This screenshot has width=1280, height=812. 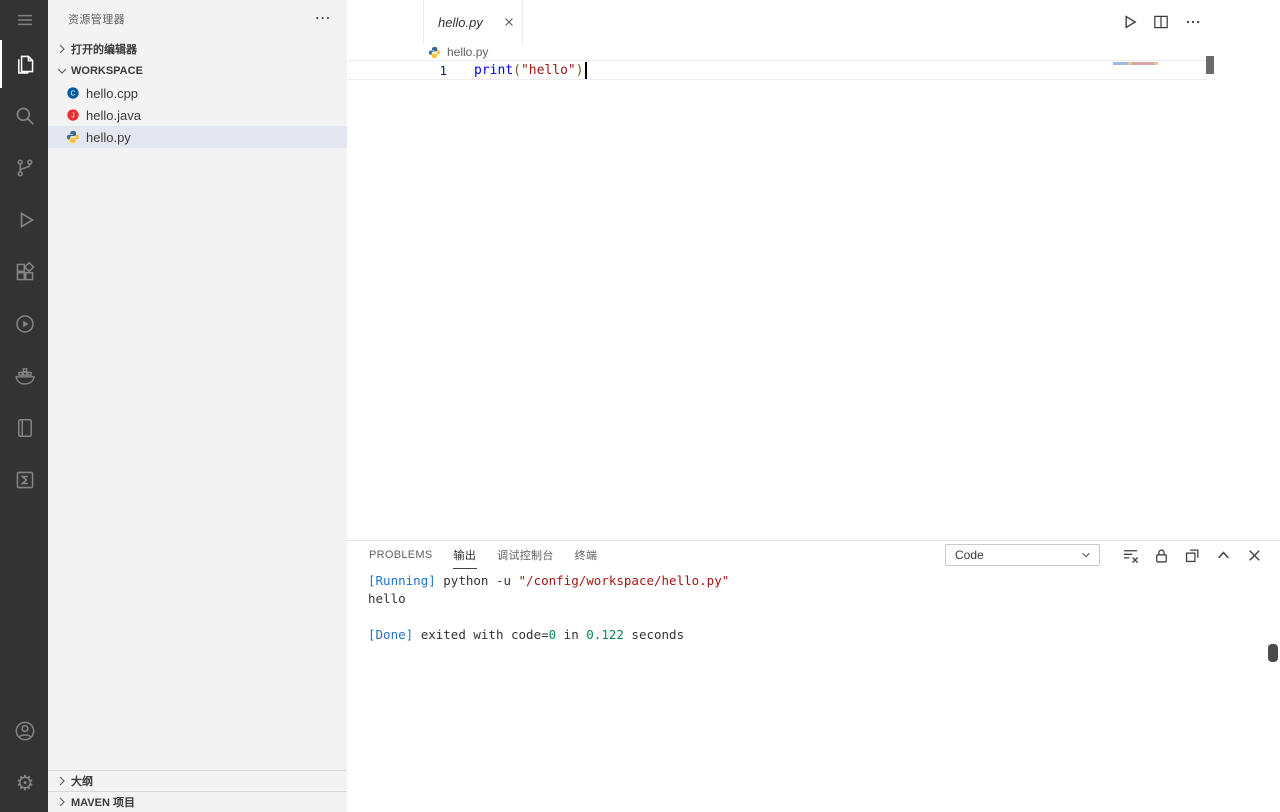 What do you see at coordinates (24, 428) in the screenshot?
I see `notebook-icon` at bounding box center [24, 428].